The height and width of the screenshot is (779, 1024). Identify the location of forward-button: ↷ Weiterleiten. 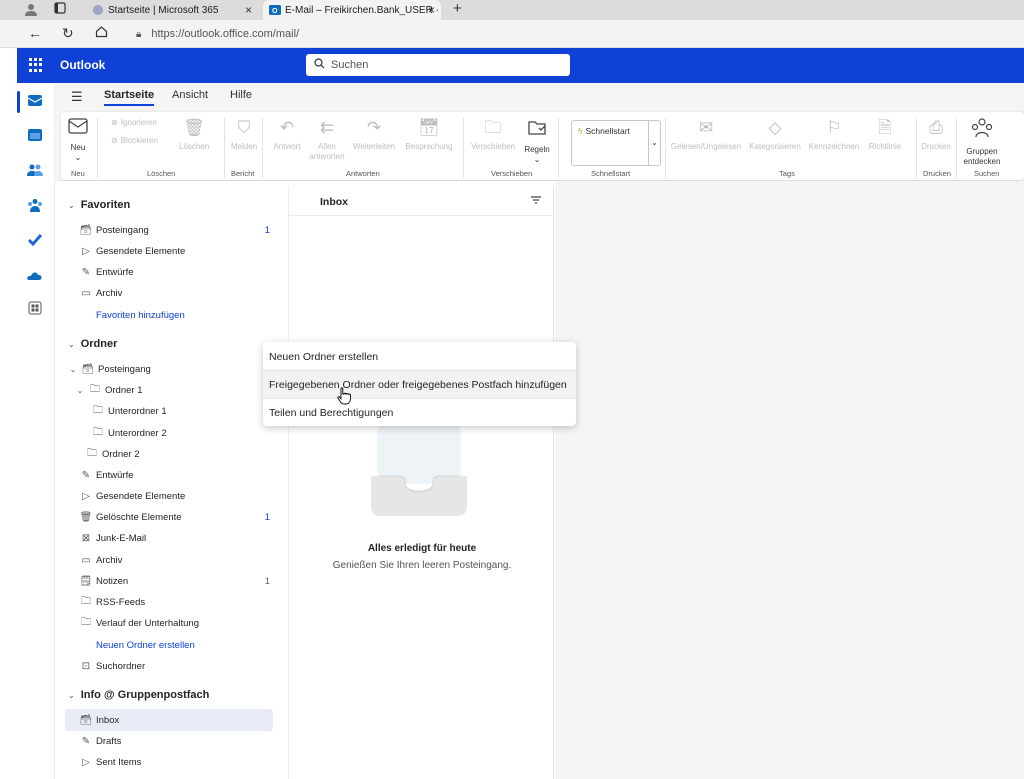
(374, 135).